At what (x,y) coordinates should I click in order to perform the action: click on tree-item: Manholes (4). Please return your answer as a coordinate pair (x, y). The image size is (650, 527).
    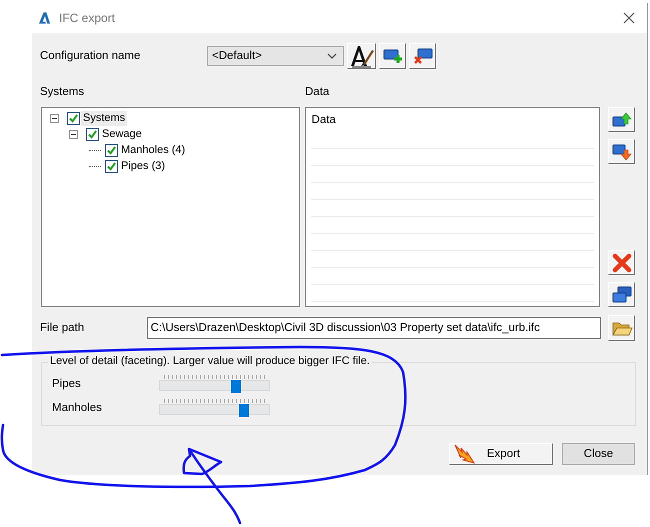
    Looking at the image, I should click on (153, 150).